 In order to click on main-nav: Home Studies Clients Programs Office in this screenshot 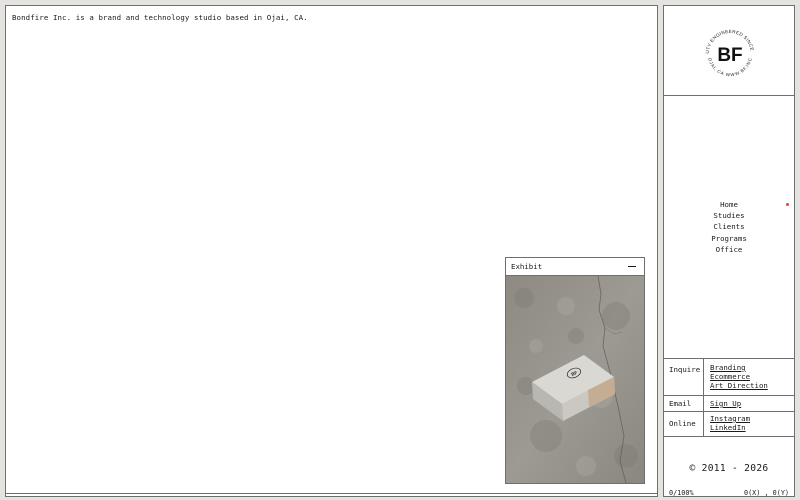, I will do `click(729, 227)`.